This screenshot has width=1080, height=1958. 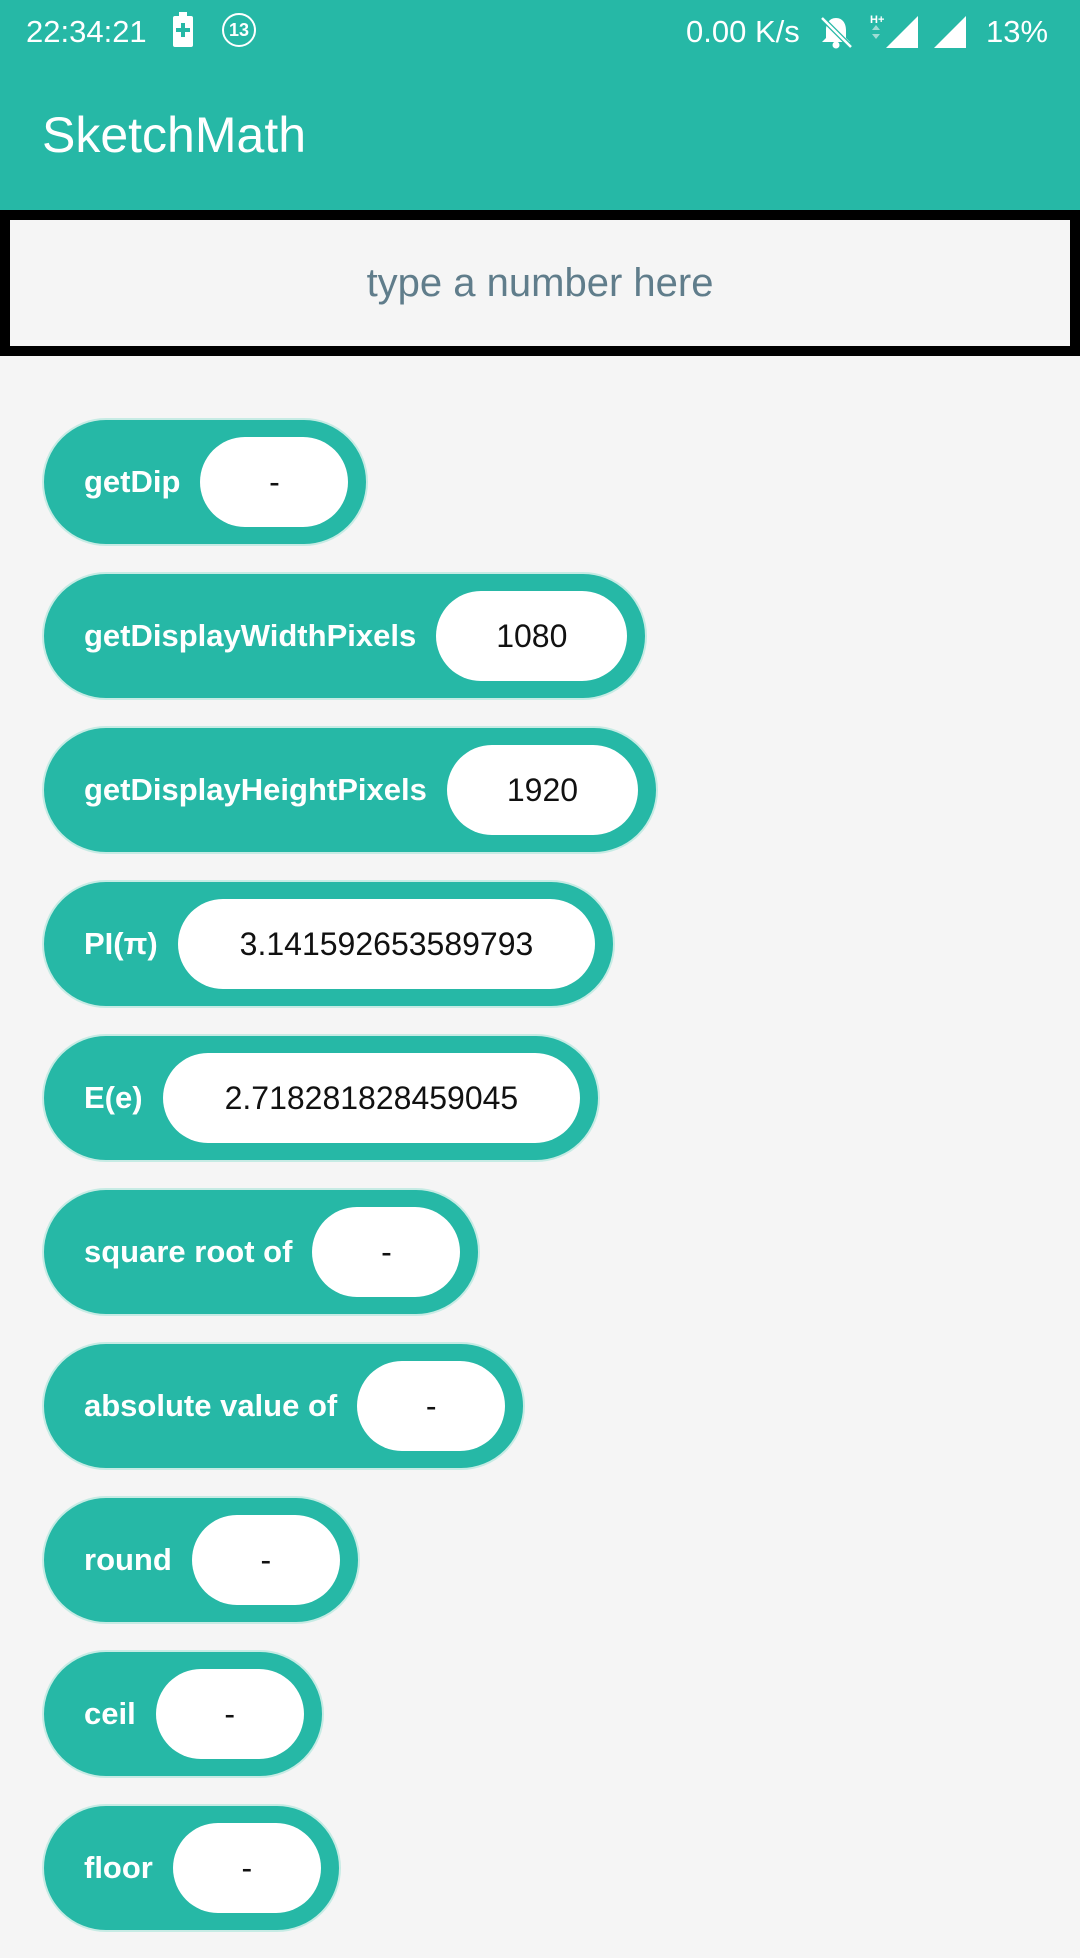 I want to click on signal-hplus-icon: H+, so click(x=894, y=31).